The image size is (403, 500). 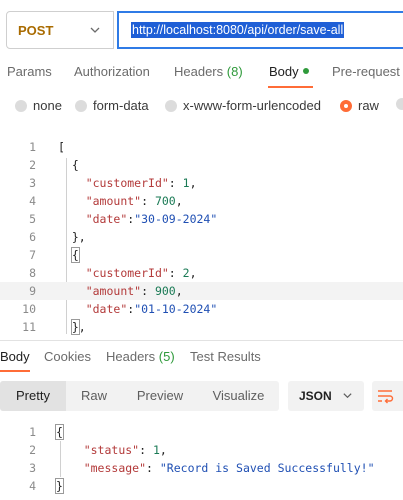 I want to click on code-line: 4 "amount": 700,, so click(x=201, y=201).